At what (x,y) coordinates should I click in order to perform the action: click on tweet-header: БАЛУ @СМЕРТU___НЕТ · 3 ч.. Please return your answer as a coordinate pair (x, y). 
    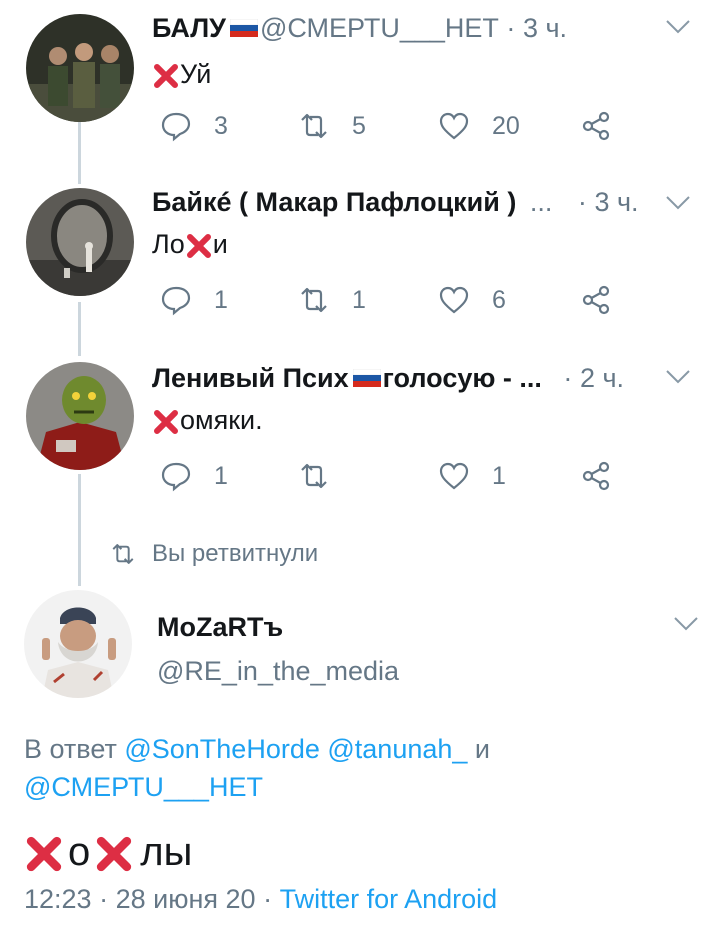
    Looking at the image, I should click on (359, 28).